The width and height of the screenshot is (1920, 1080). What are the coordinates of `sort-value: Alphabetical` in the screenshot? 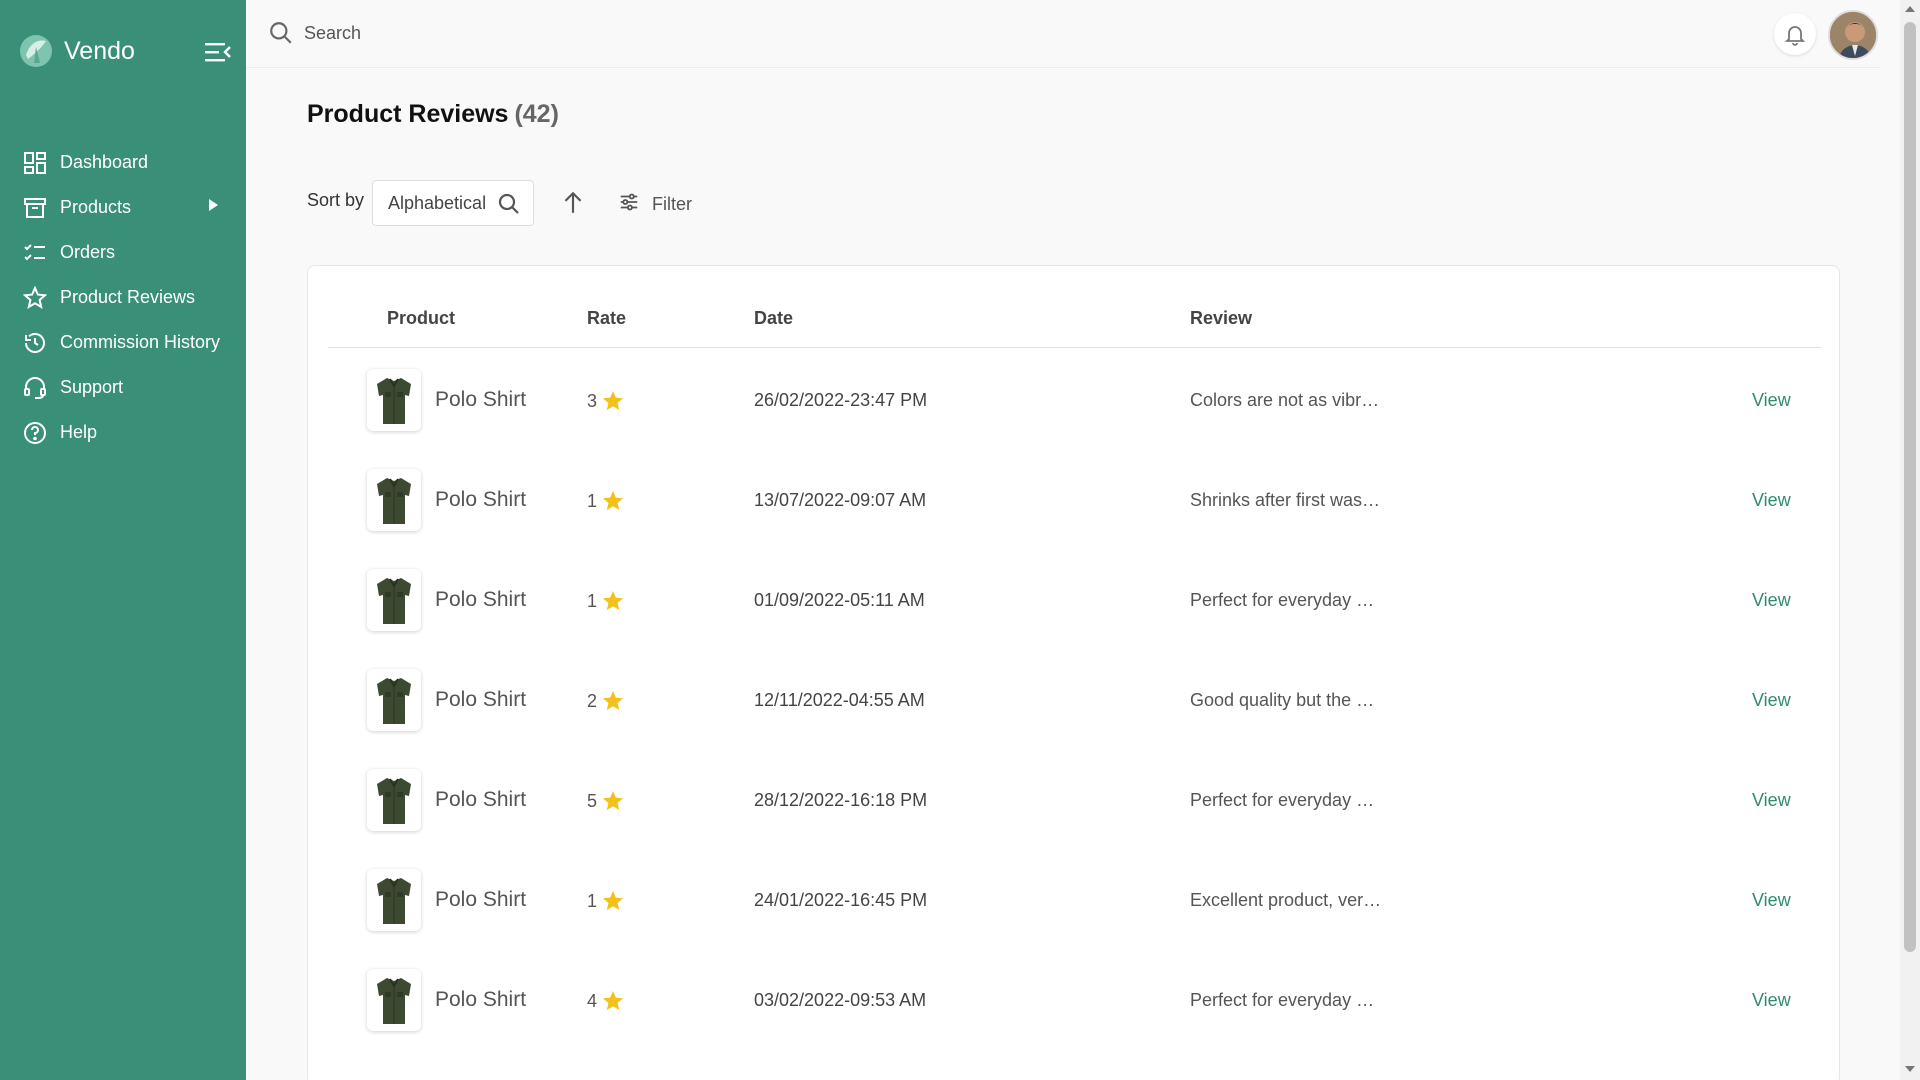 It's located at (437, 202).